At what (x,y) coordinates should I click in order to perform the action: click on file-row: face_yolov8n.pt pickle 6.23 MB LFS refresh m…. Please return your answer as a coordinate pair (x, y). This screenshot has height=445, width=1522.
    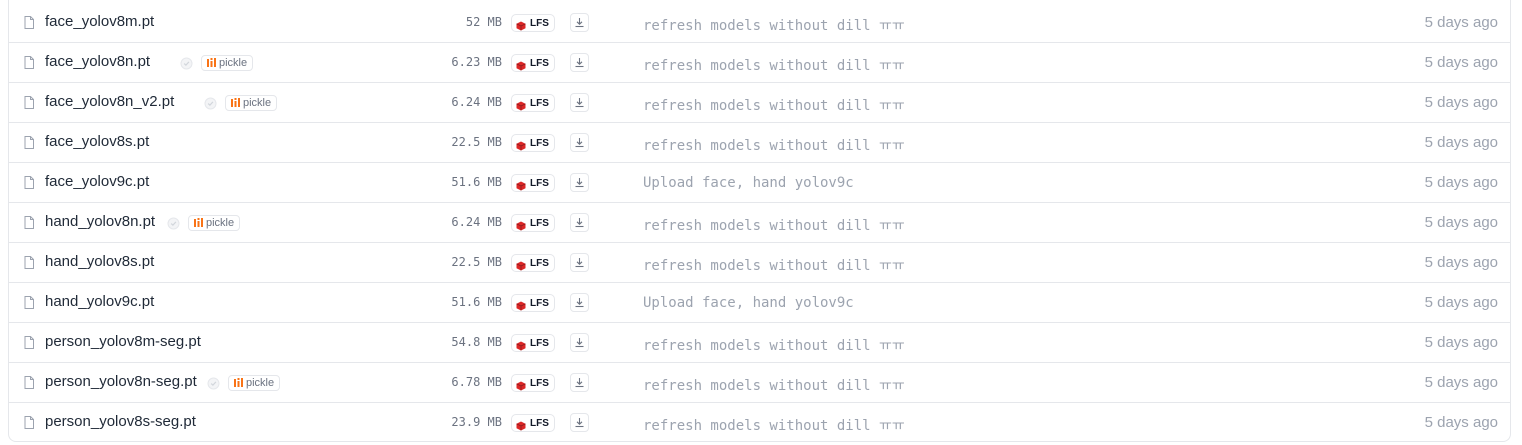
    Looking at the image, I should click on (759, 63).